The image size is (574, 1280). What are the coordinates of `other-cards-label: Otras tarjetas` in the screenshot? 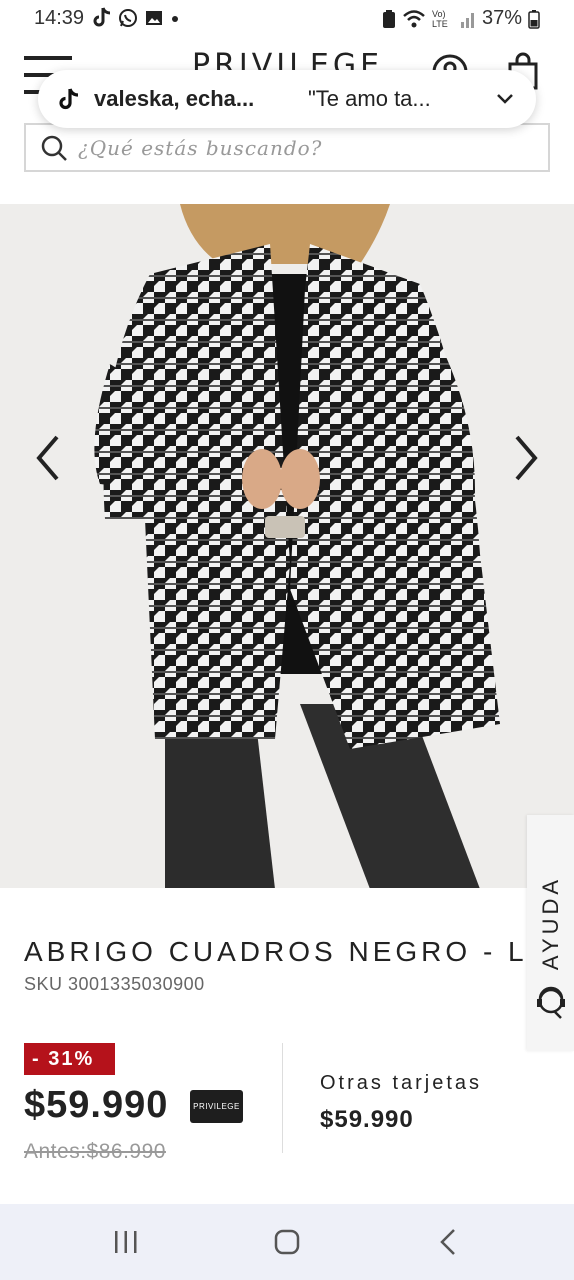 It's located at (401, 1083).